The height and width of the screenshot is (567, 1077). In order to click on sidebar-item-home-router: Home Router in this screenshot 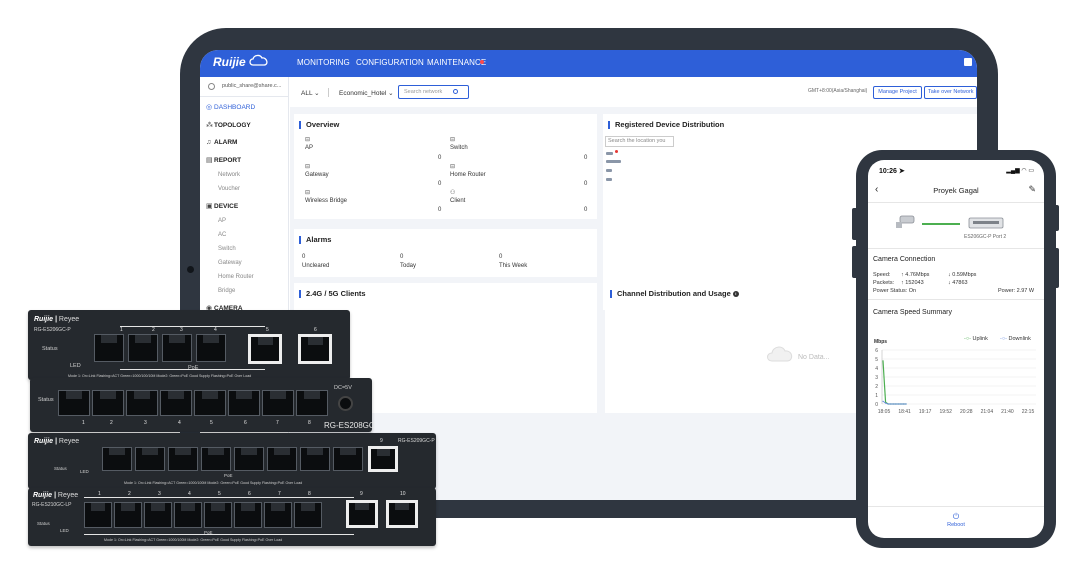, I will do `click(236, 277)`.